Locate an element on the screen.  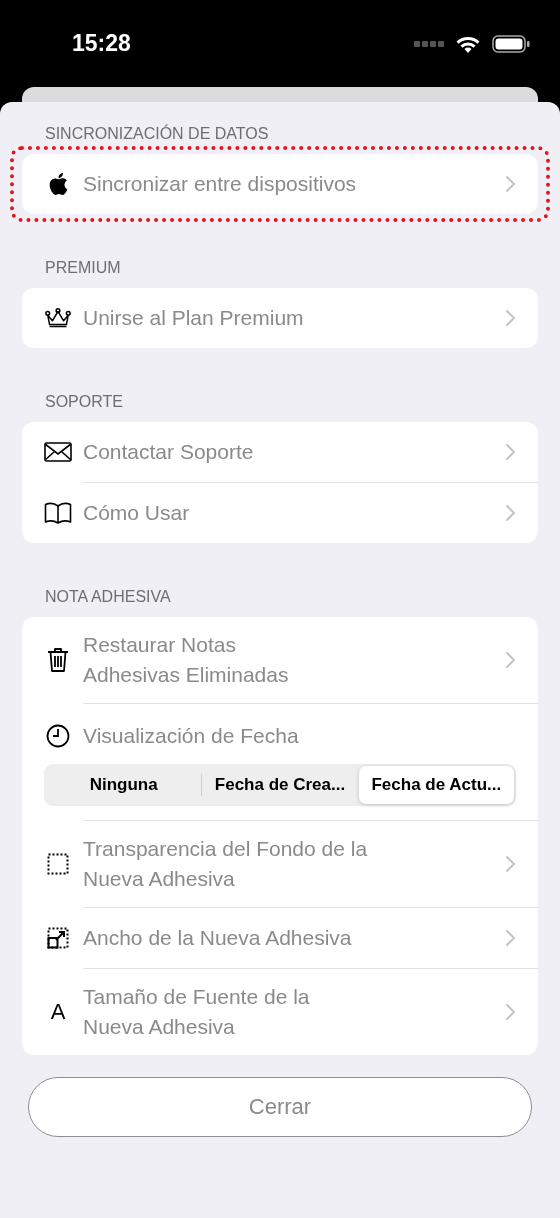
battery-icon is located at coordinates (511, 43).